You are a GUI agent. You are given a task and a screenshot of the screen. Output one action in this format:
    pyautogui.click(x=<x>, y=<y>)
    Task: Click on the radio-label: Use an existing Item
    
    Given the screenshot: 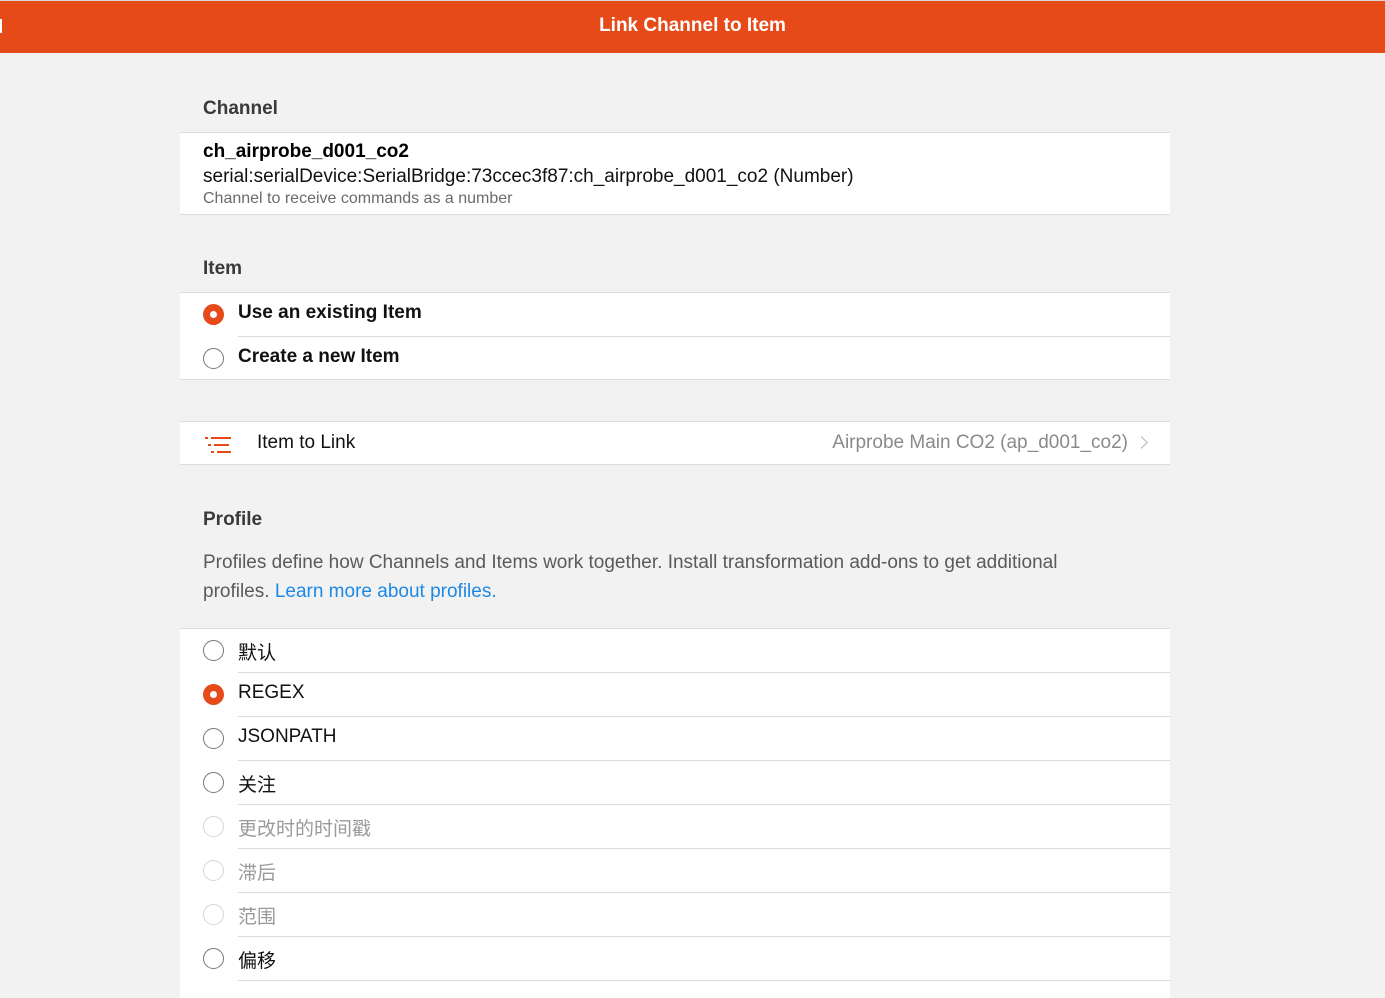 What is the action you would take?
    pyautogui.click(x=330, y=312)
    